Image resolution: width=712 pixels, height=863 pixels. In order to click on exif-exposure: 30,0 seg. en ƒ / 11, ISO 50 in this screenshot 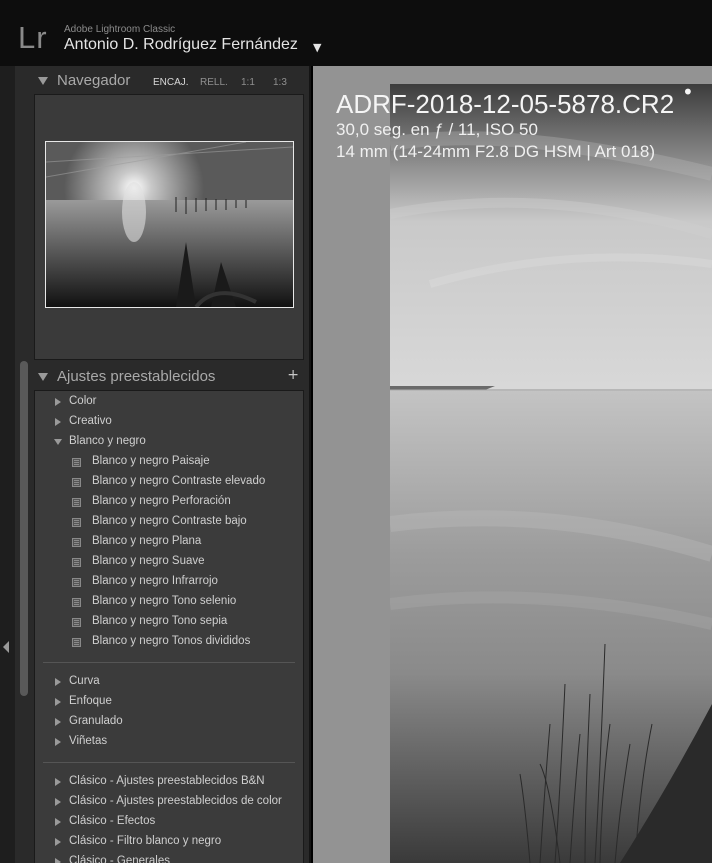, I will do `click(437, 129)`.